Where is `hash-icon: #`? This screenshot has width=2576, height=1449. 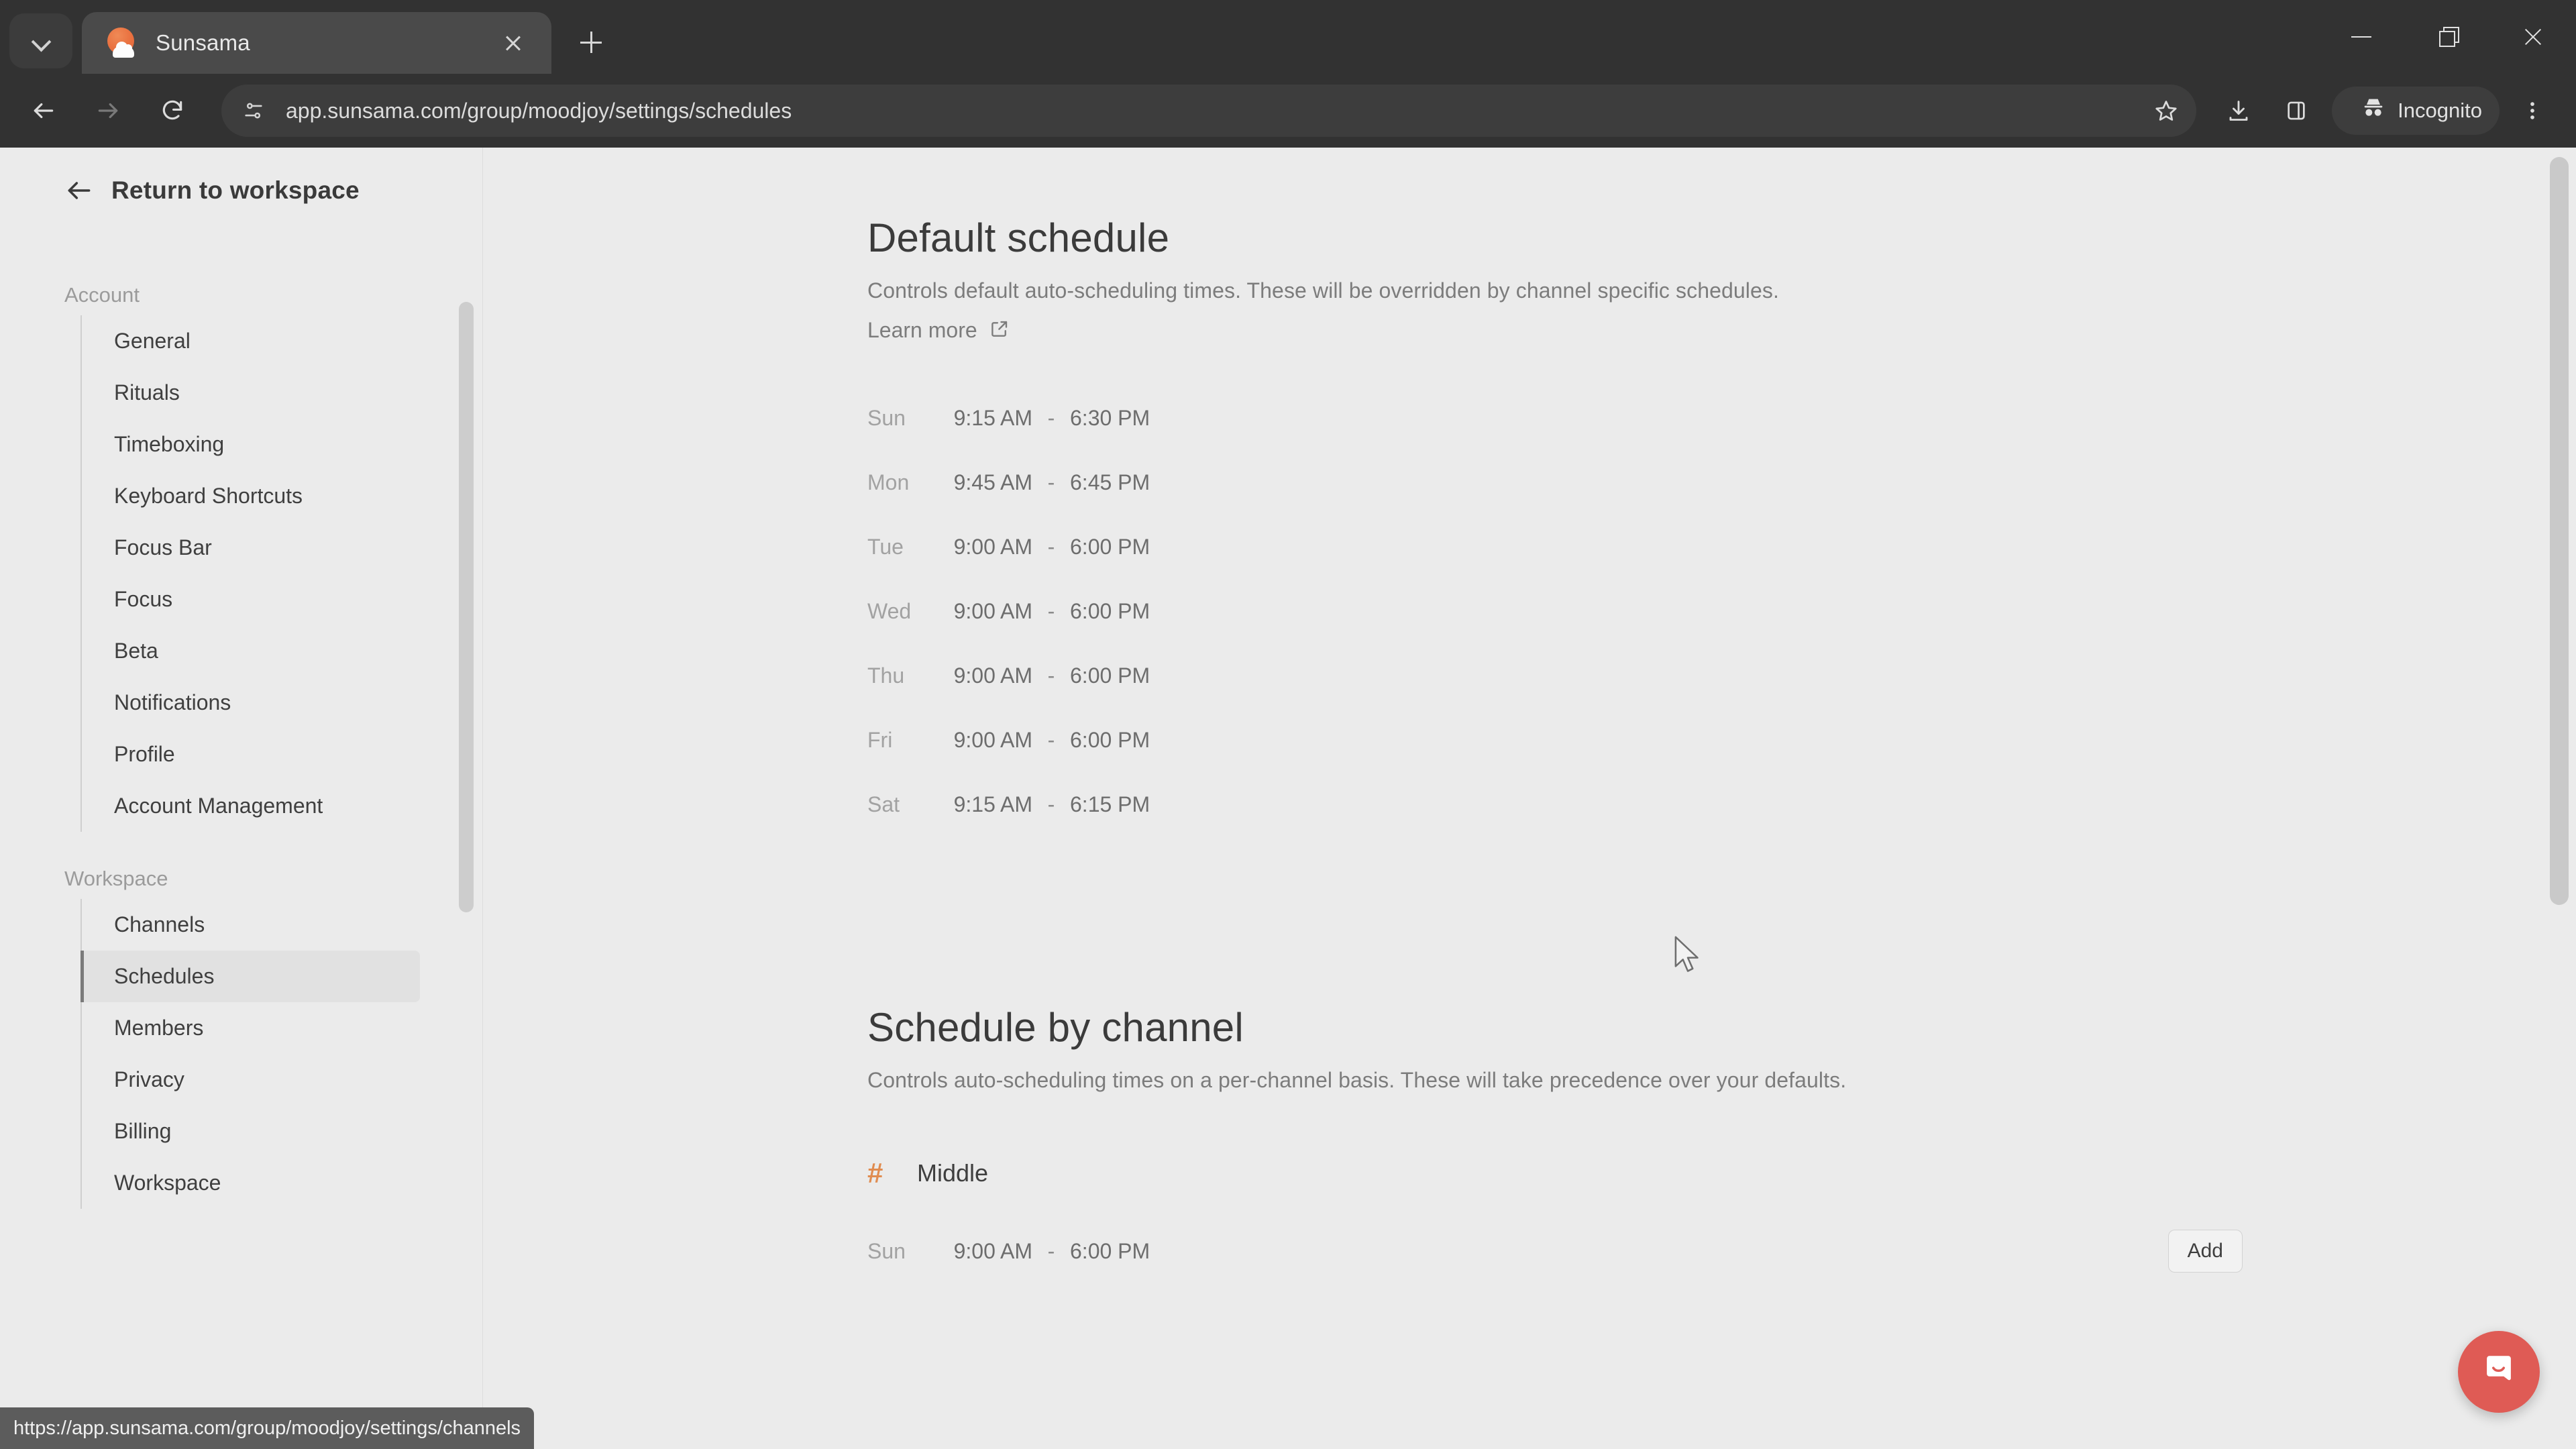 hash-icon: # is located at coordinates (875, 1173).